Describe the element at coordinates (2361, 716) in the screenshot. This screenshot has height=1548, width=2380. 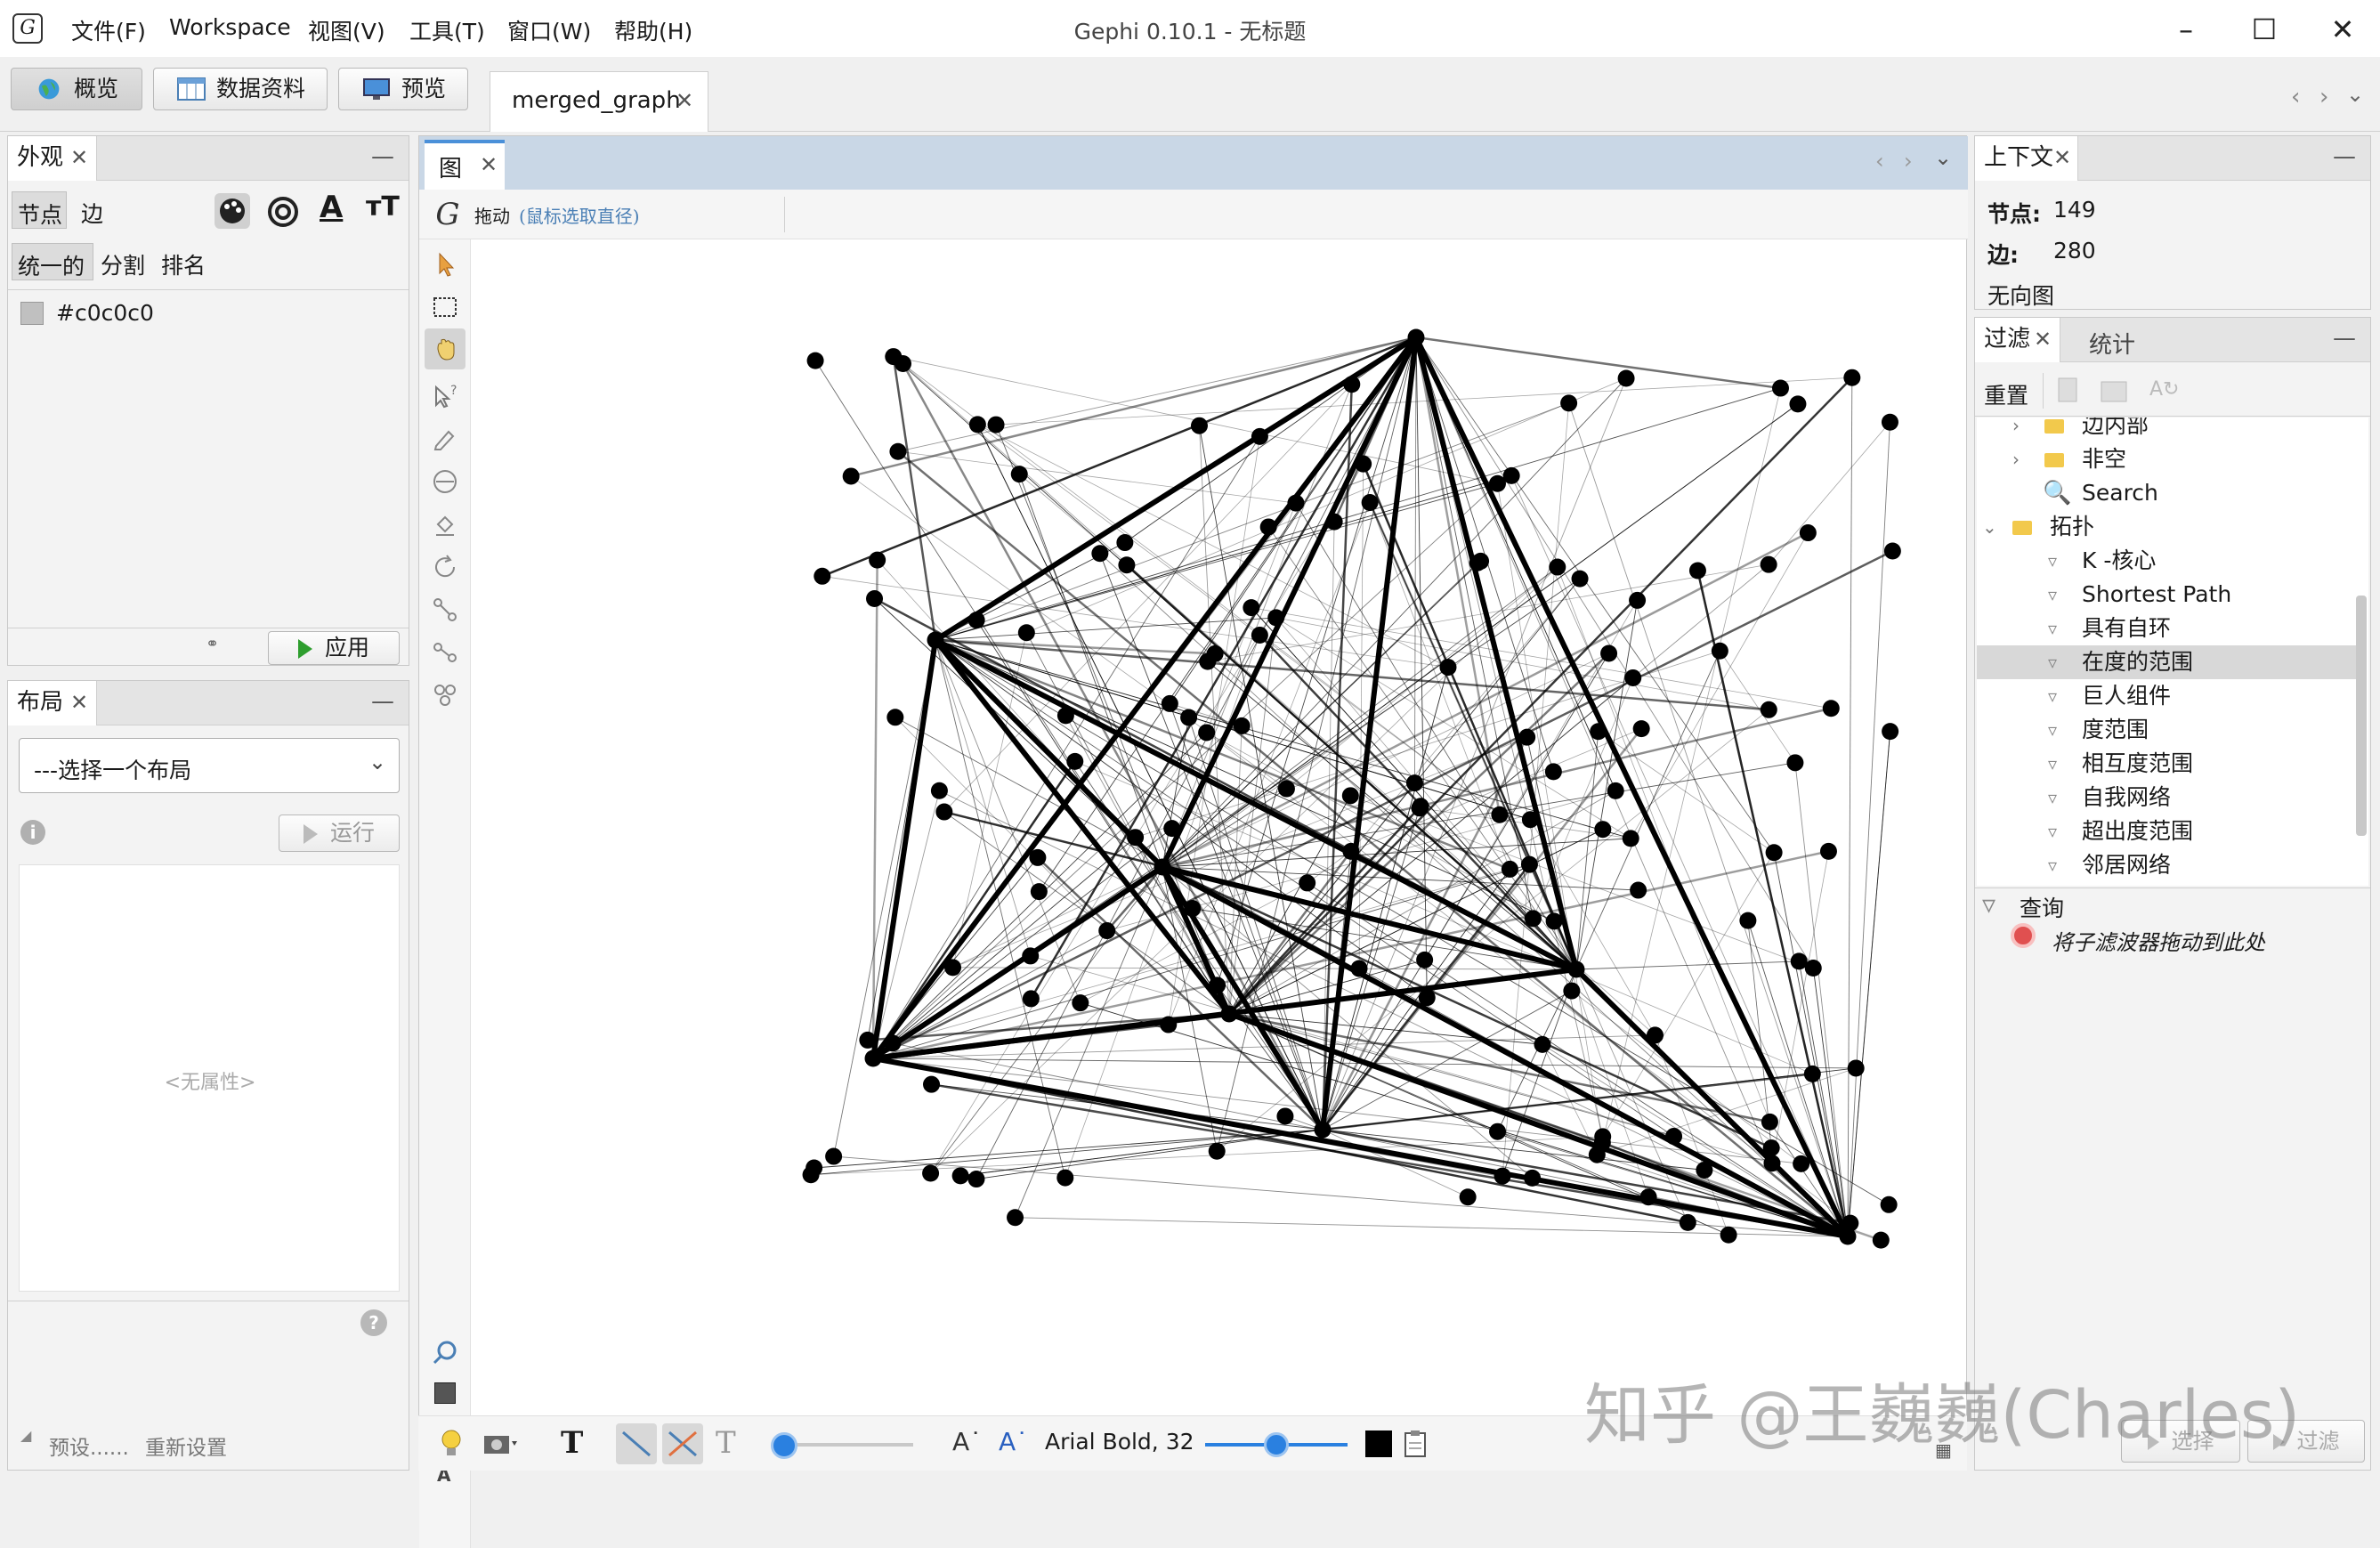
I see `tree-scrollbar` at that location.